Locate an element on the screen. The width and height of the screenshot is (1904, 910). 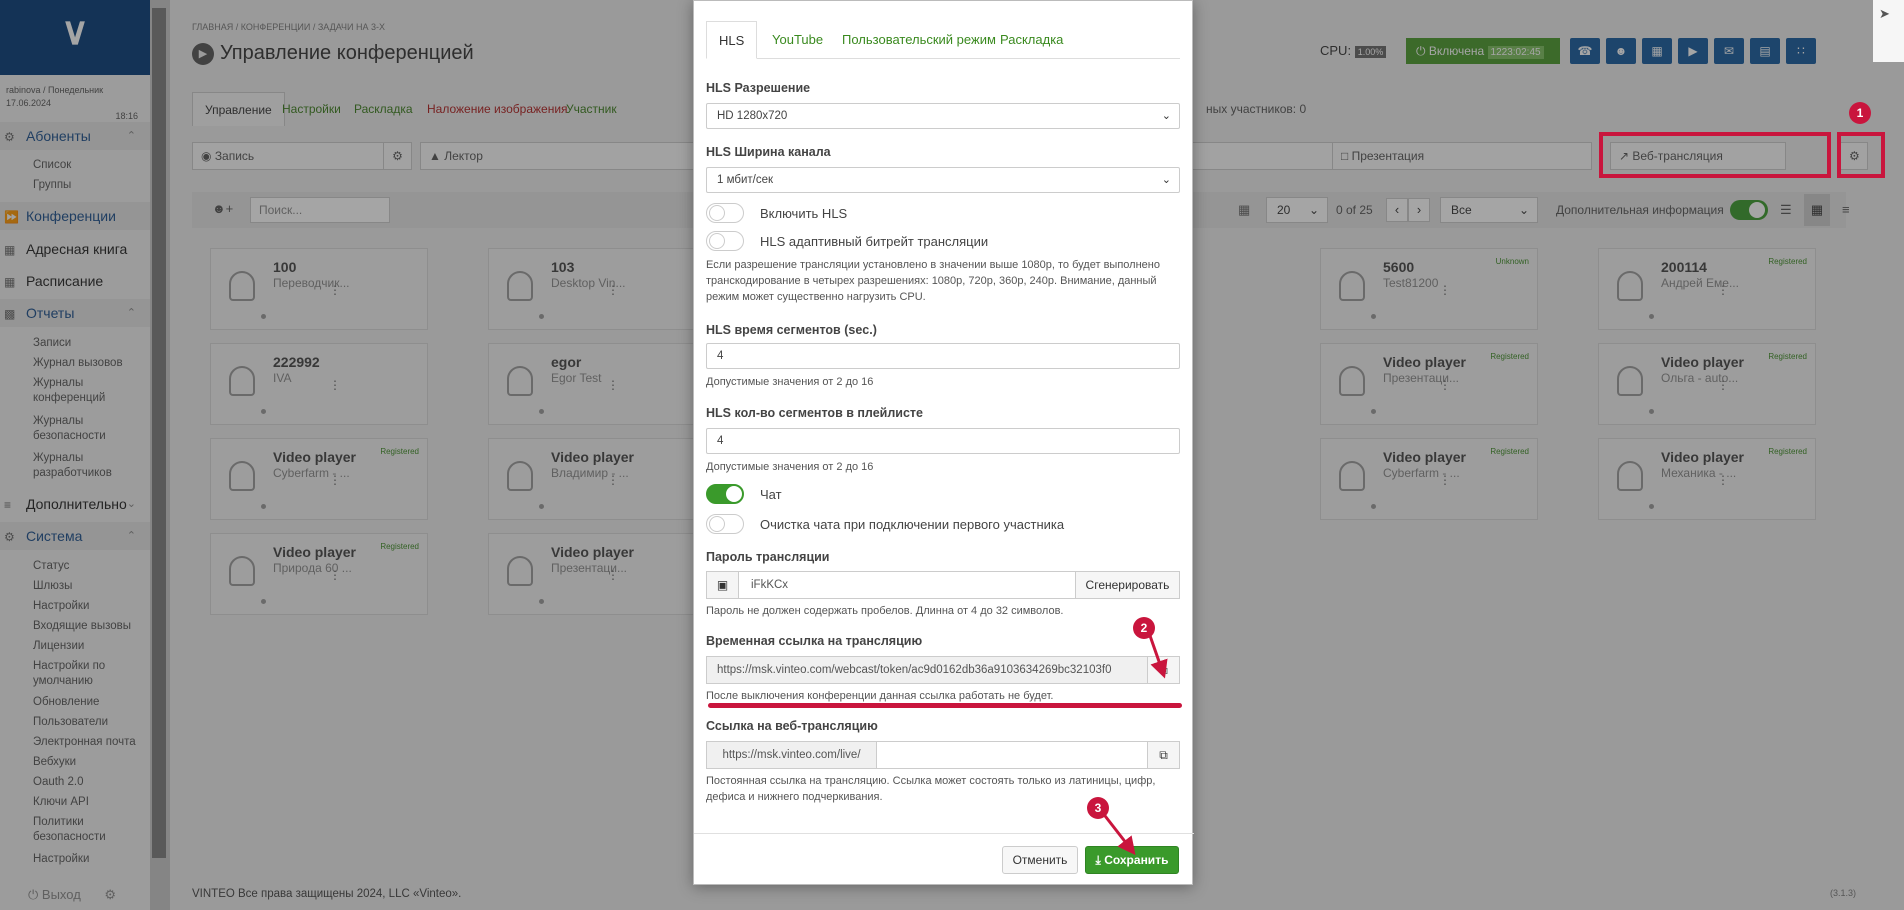
segment-time-input: 4 is located at coordinates (943, 356).